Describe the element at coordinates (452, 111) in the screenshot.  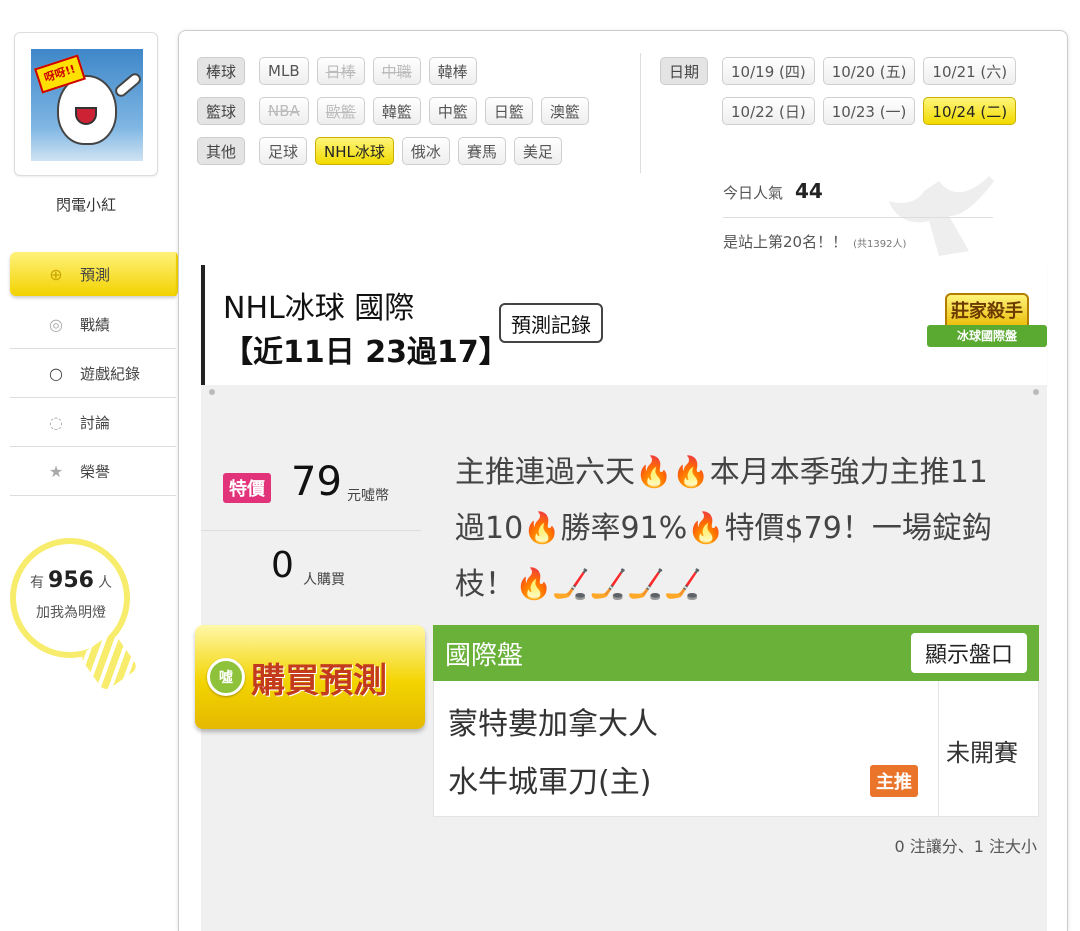
I see `filter-sbl: 中籃` at that location.